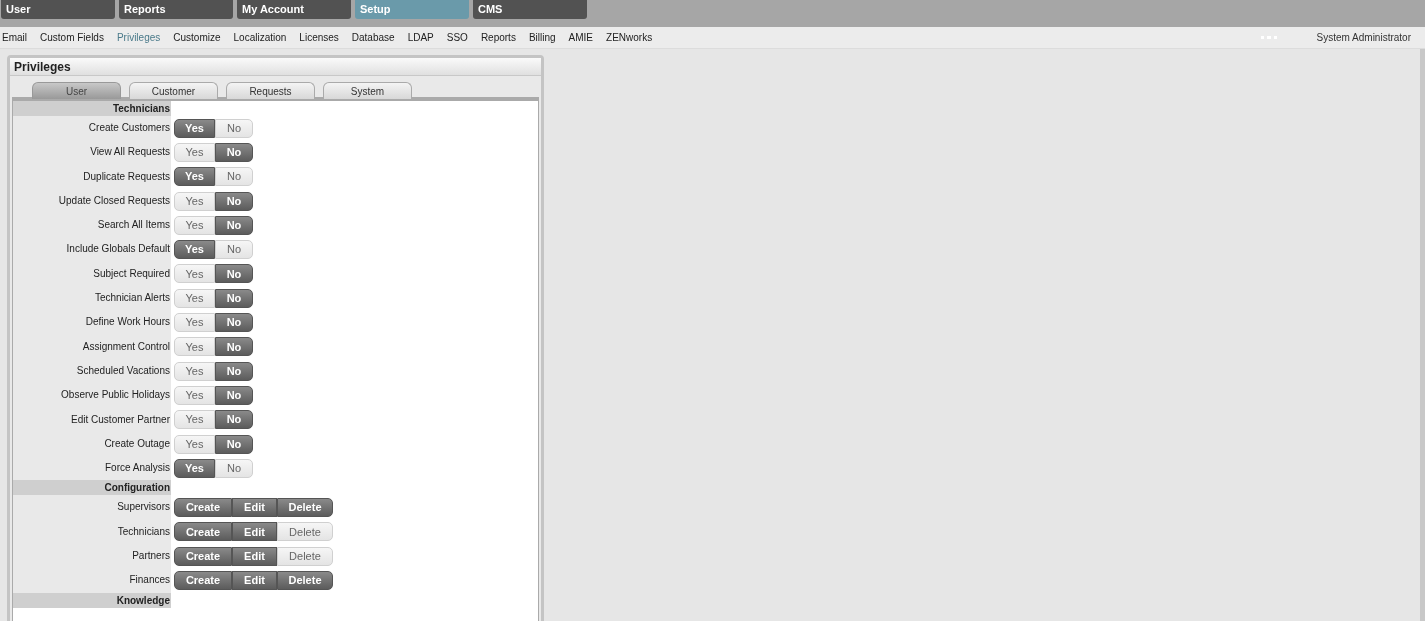 The width and height of the screenshot is (1425, 621). What do you see at coordinates (92, 176) in the screenshot?
I see `privilege-label: Duplicate Requests` at bounding box center [92, 176].